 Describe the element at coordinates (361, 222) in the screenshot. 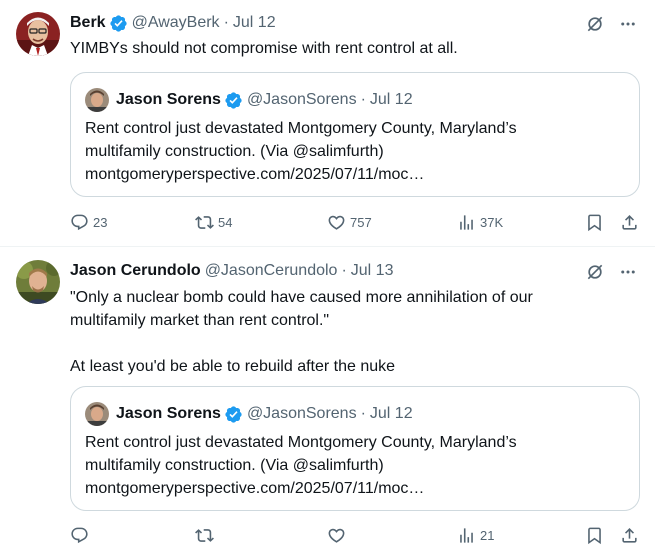

I see `like-count: 757` at that location.